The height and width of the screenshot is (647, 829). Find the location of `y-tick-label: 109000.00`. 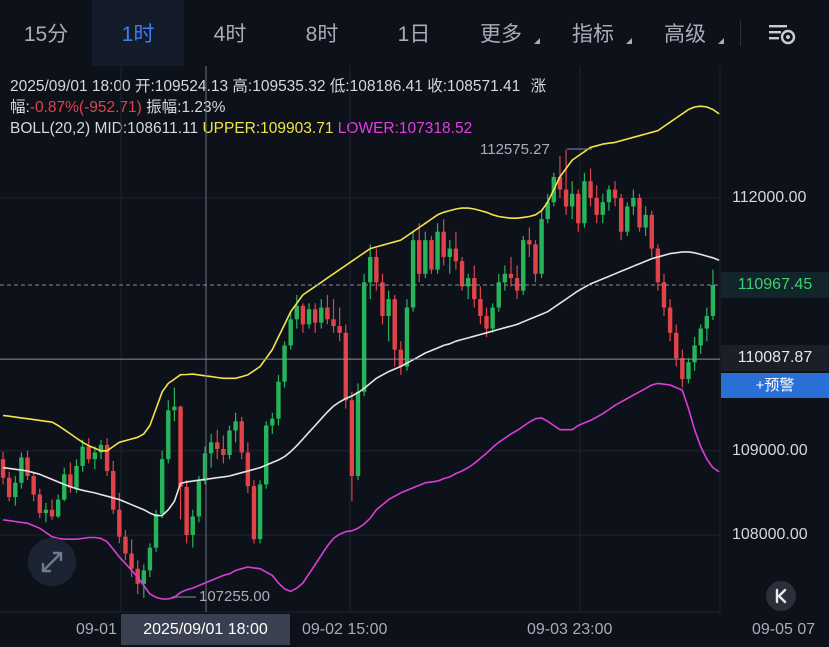

y-tick-label: 109000.00 is located at coordinates (770, 450).